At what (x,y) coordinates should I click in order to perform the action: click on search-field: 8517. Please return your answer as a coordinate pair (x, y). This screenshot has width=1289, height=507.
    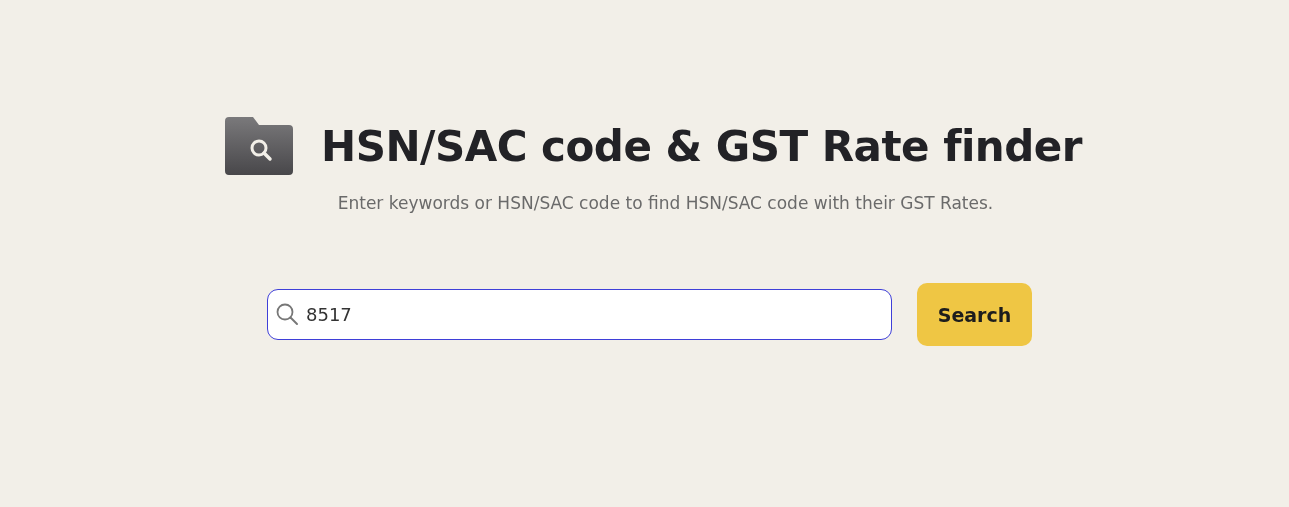
    Looking at the image, I should click on (579, 314).